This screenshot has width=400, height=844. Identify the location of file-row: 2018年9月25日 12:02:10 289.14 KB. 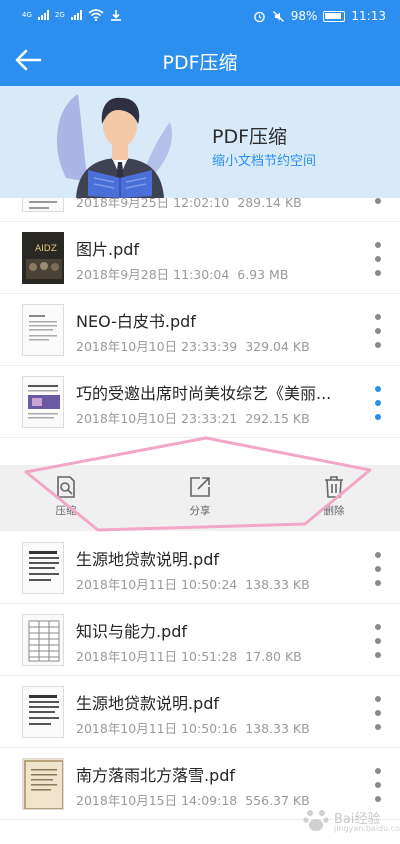
(200, 210).